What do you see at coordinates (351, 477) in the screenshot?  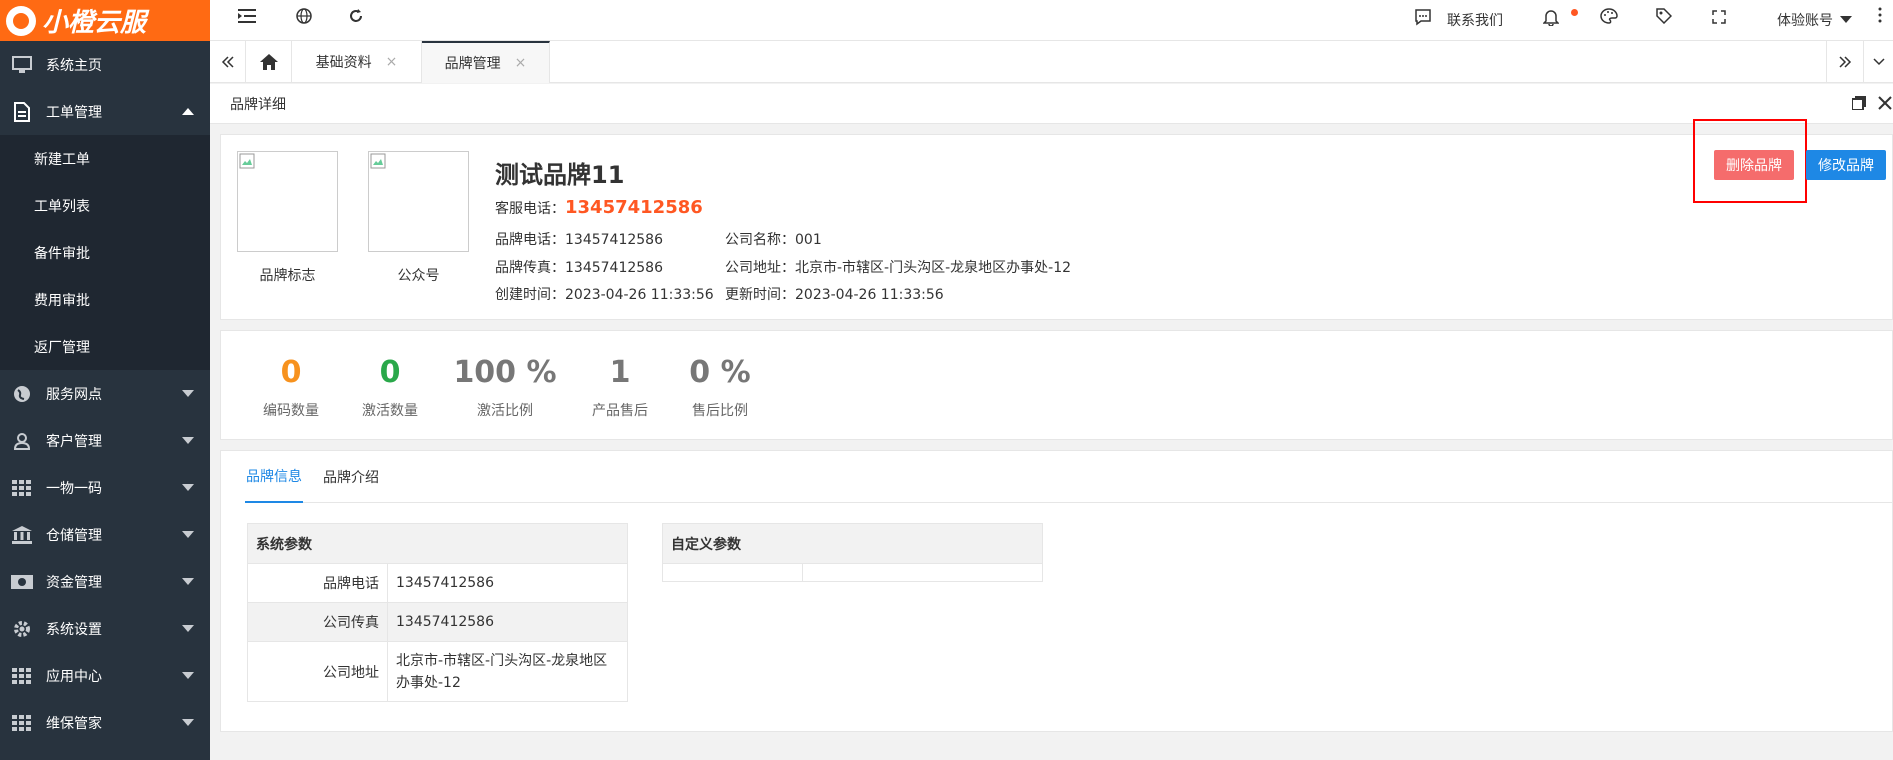 I see `tab-brand-intro: 品牌介绍` at bounding box center [351, 477].